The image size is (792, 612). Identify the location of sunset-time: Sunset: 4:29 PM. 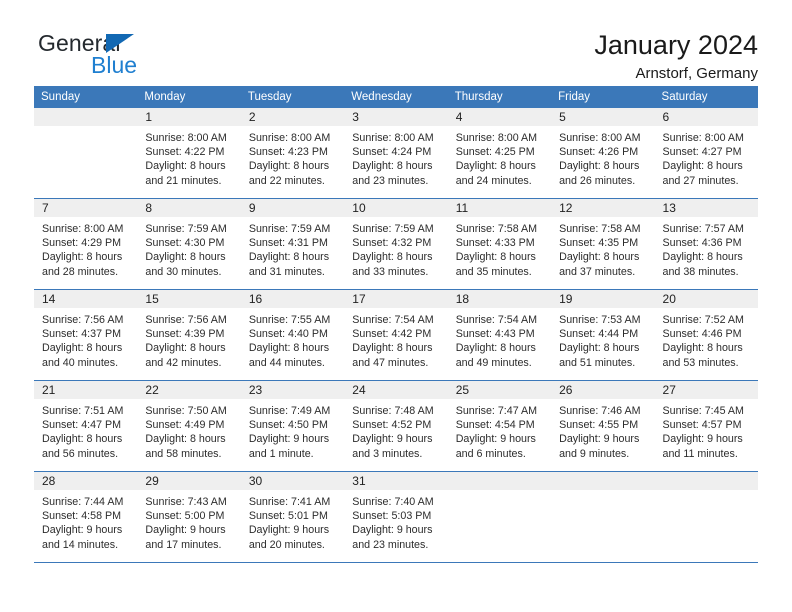
(82, 243).